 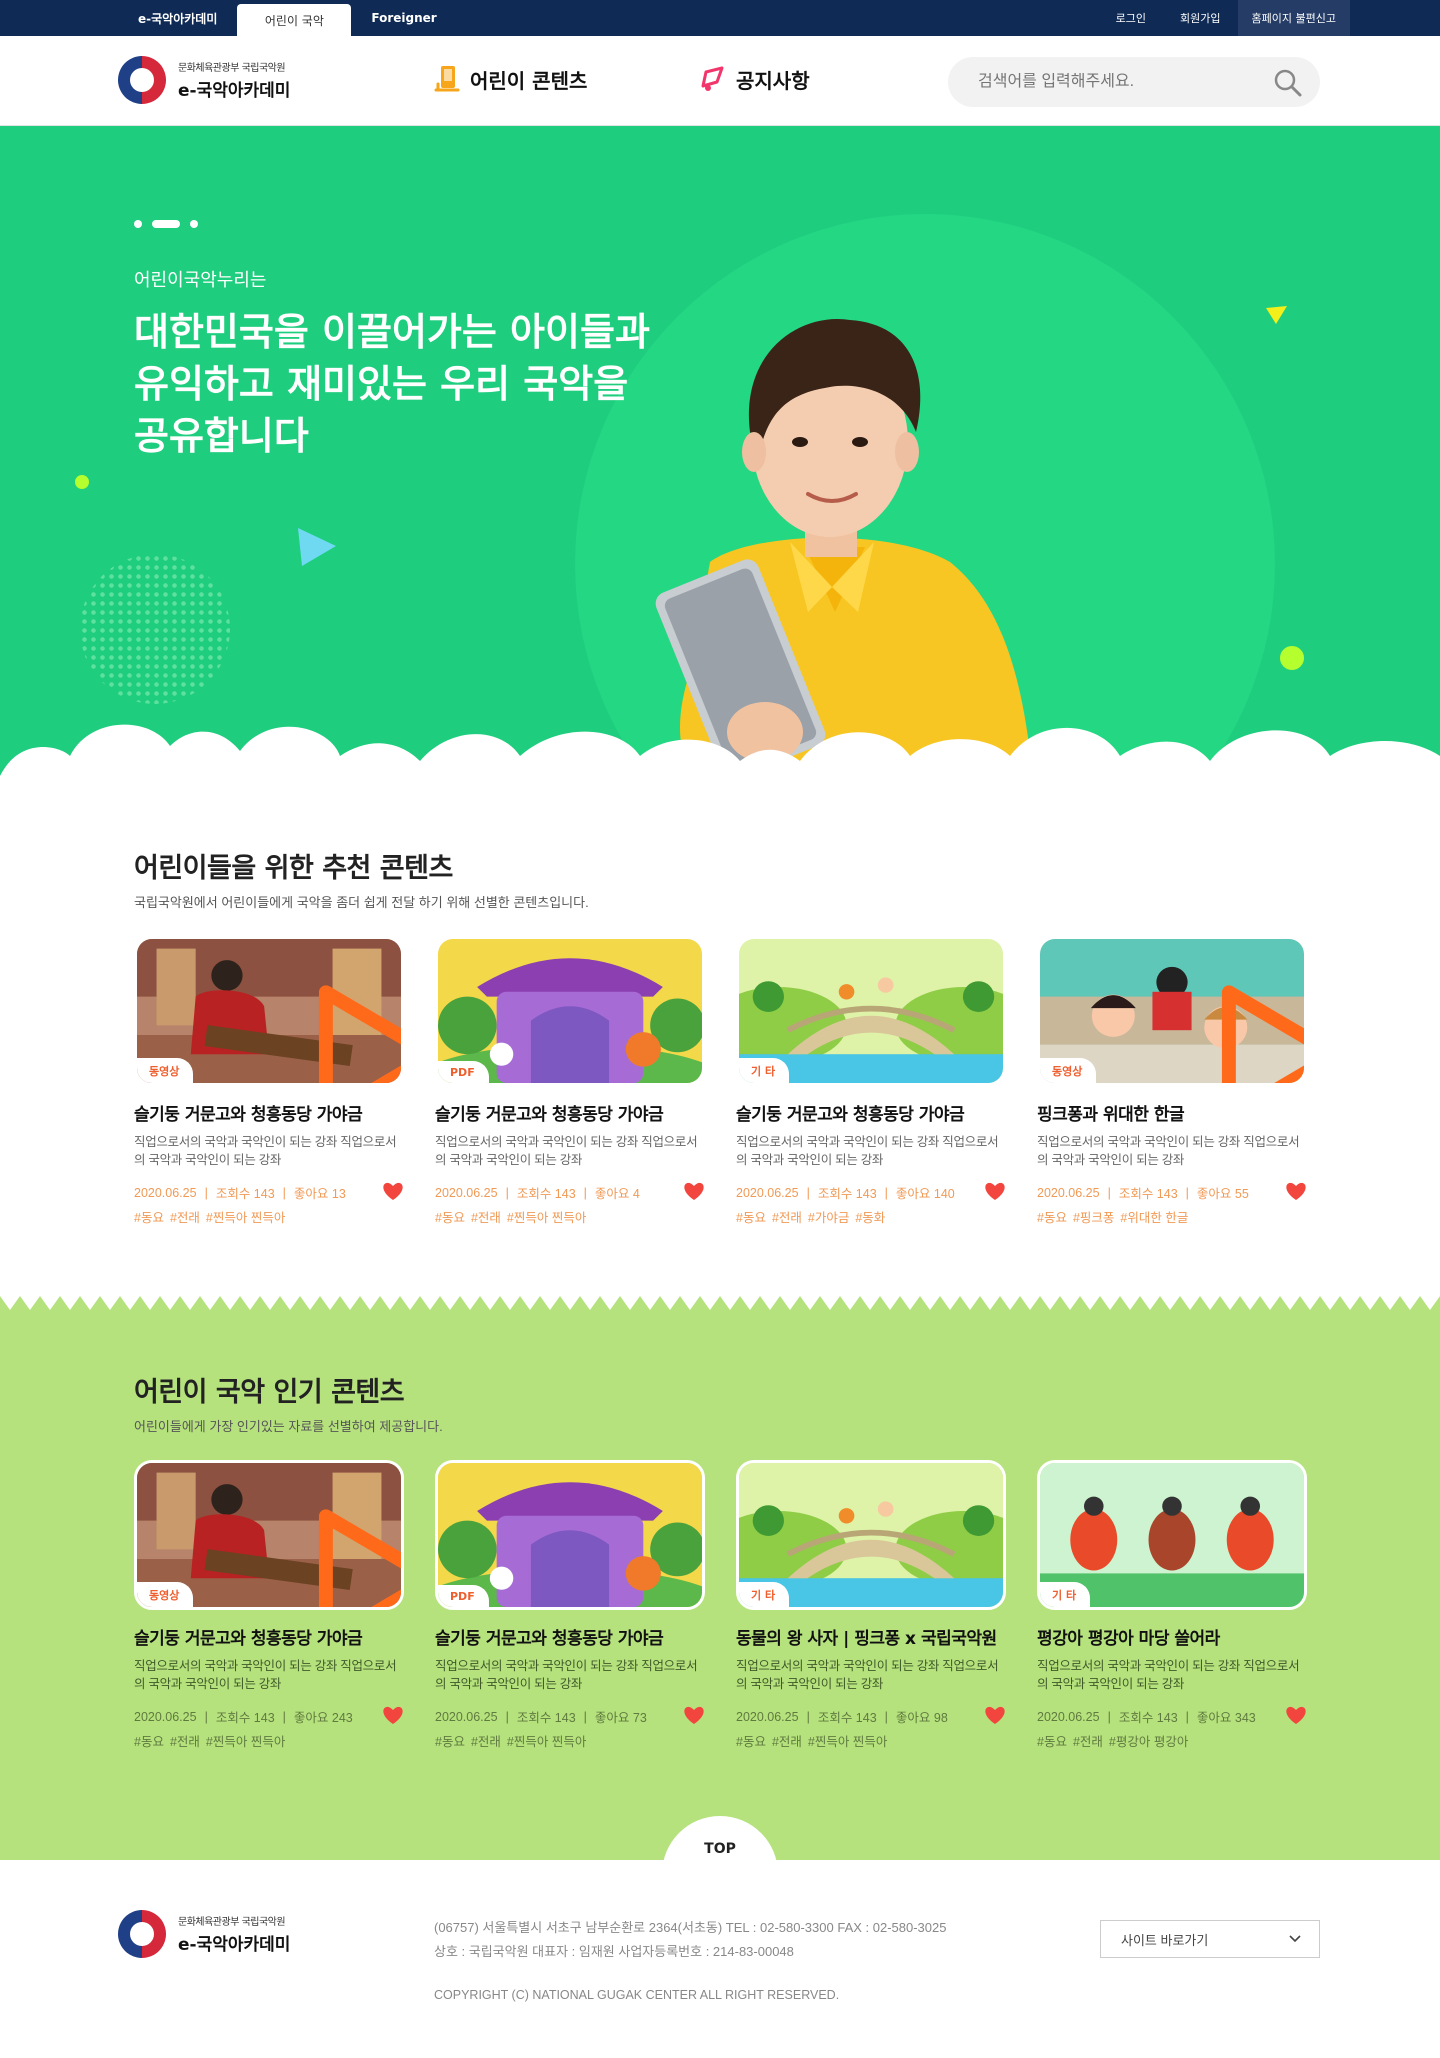 I want to click on card-meta: 2020.06.25 | 조회수 143 | 좋아요 140, so click(x=871, y=1191).